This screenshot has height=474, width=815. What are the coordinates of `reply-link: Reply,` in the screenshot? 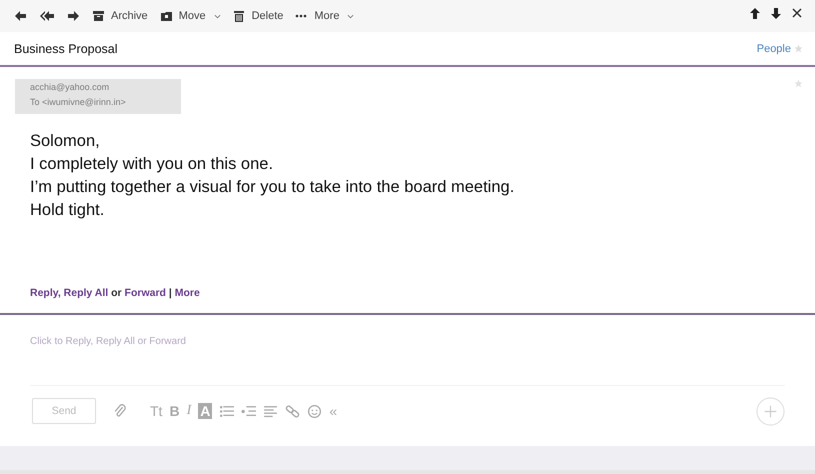 It's located at (45, 293).